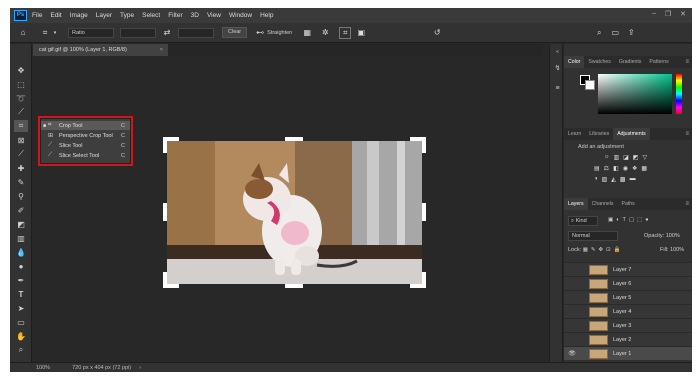 The width and height of the screenshot is (700, 382). What do you see at coordinates (673, 236) in the screenshot?
I see `opacity-value: 100%` at bounding box center [673, 236].